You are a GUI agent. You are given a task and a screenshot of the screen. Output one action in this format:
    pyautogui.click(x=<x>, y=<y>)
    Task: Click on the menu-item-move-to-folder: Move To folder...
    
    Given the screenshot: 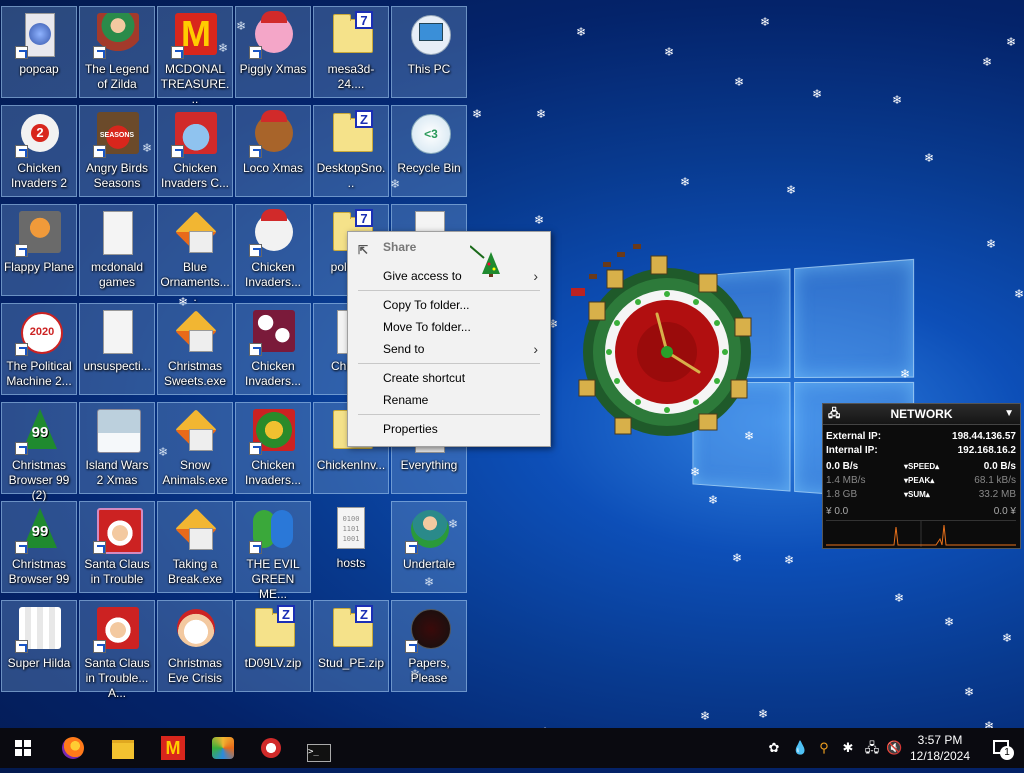 What is the action you would take?
    pyautogui.click(x=448, y=327)
    